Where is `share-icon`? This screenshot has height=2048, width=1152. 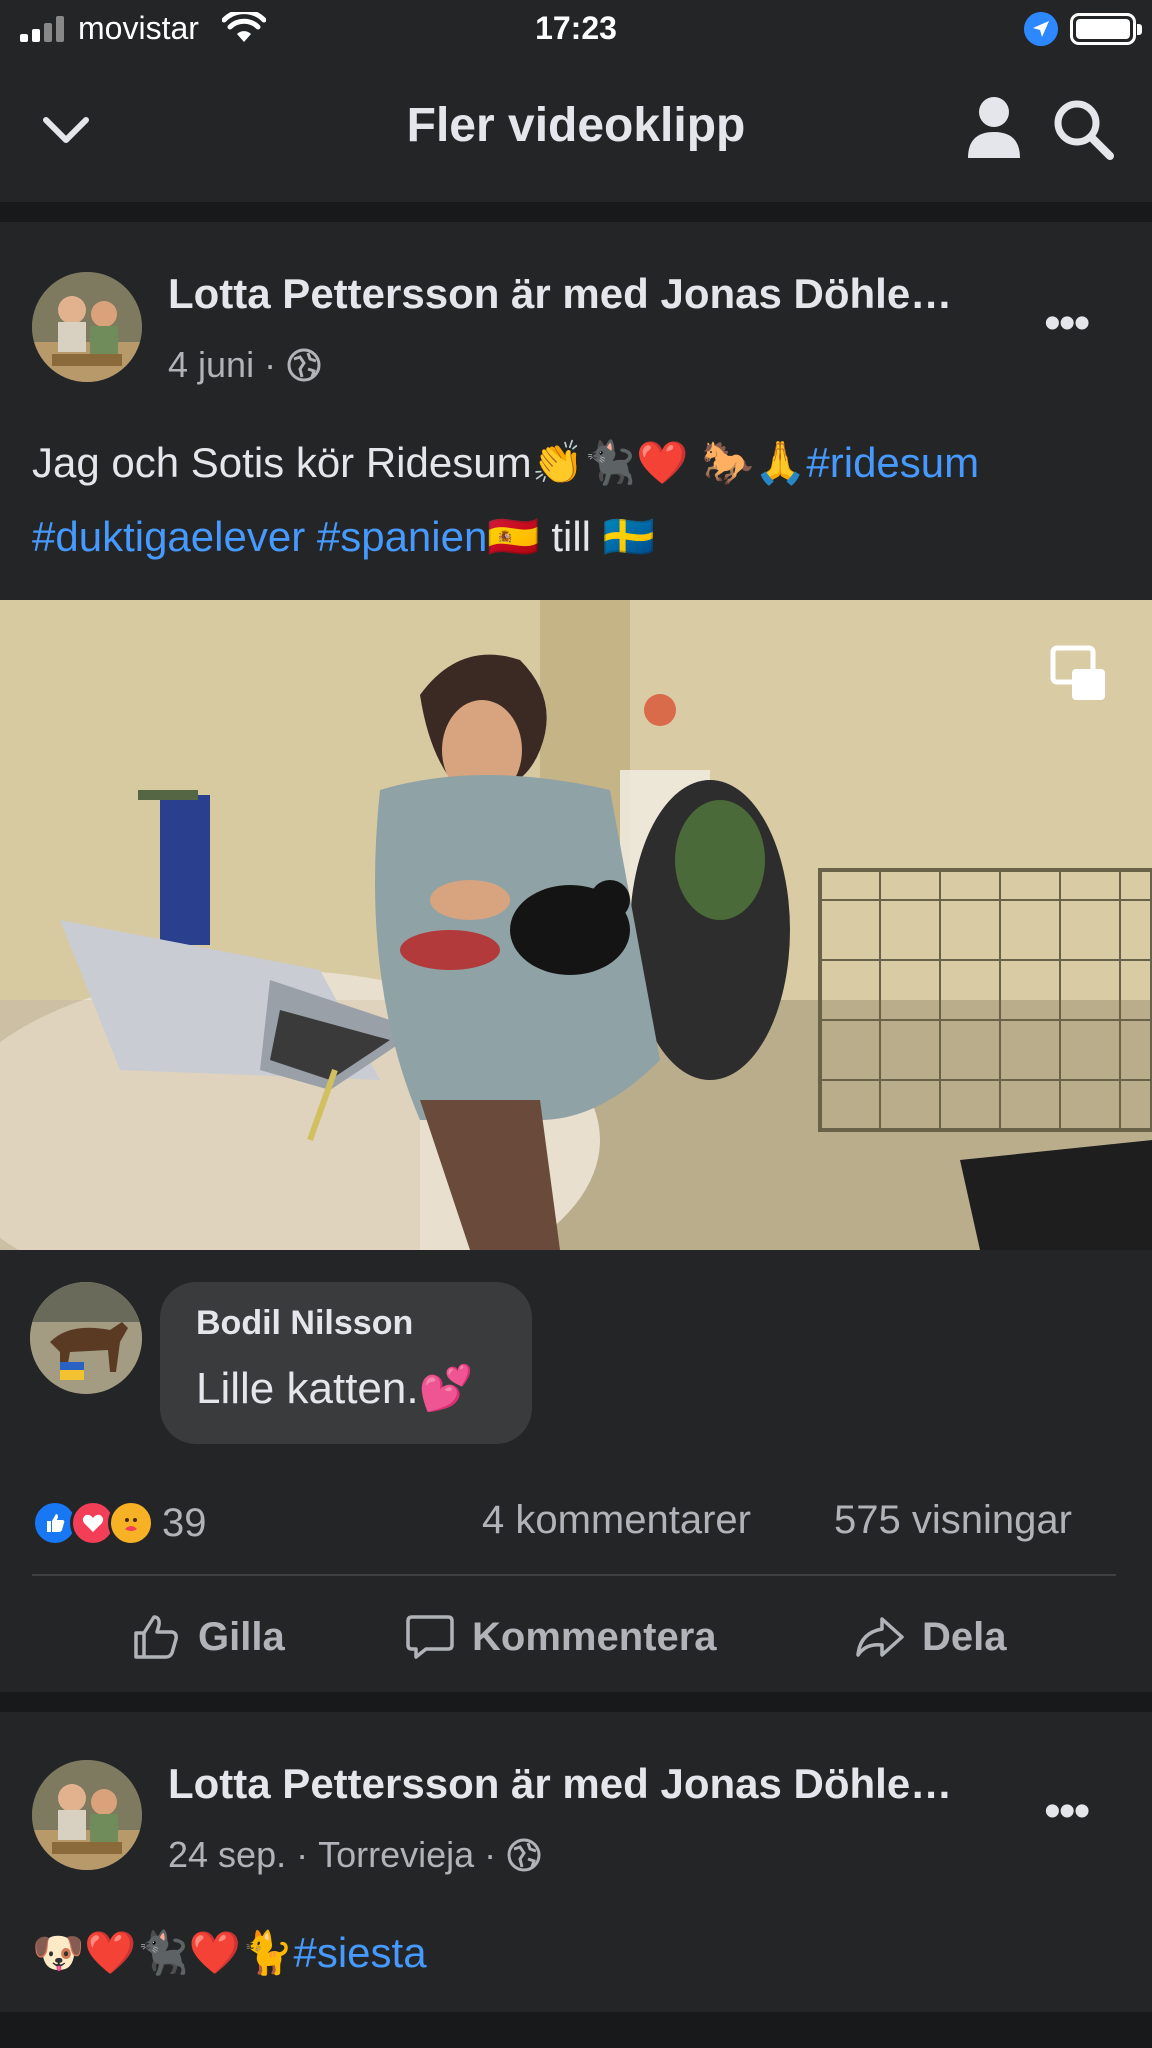
share-icon is located at coordinates (880, 1637).